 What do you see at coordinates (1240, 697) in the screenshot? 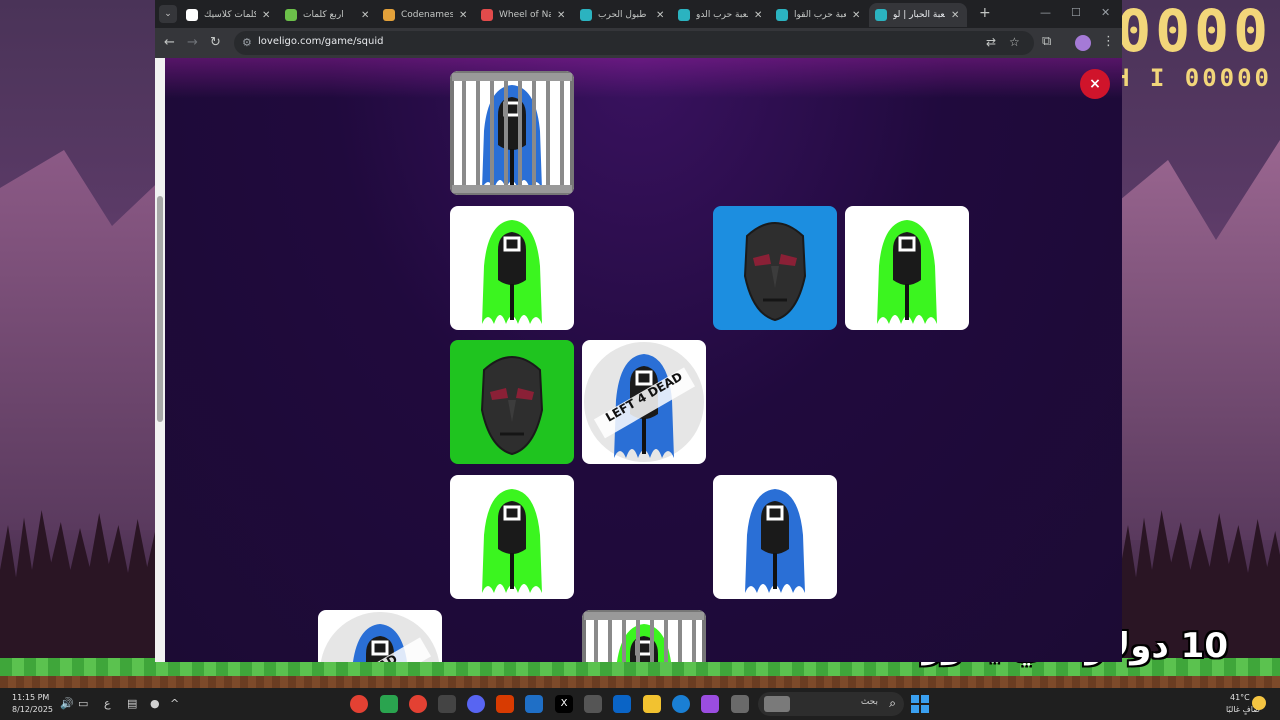
I see `weather-temperature: 41°C` at bounding box center [1240, 697].